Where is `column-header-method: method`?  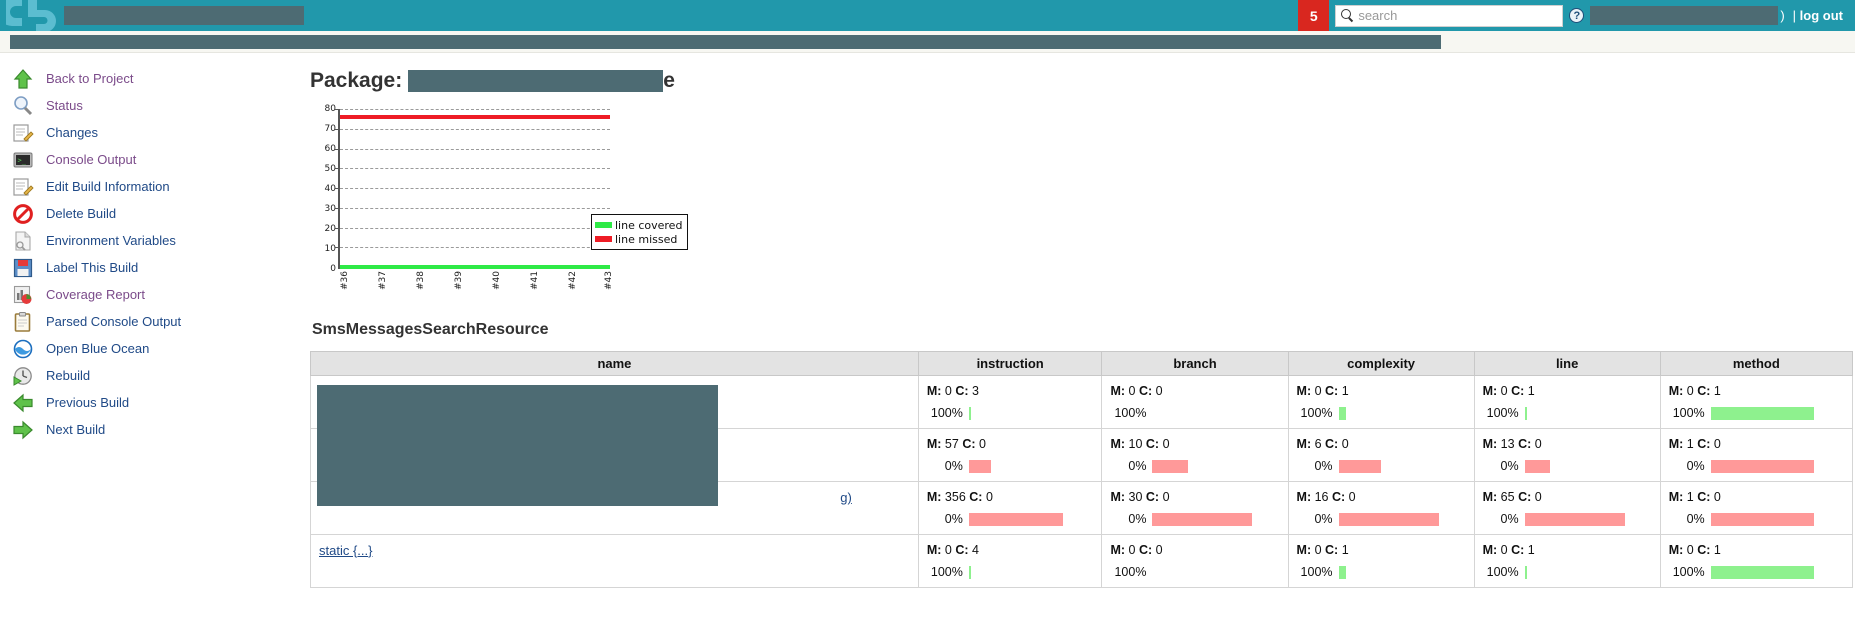 column-header-method: method is located at coordinates (1756, 363).